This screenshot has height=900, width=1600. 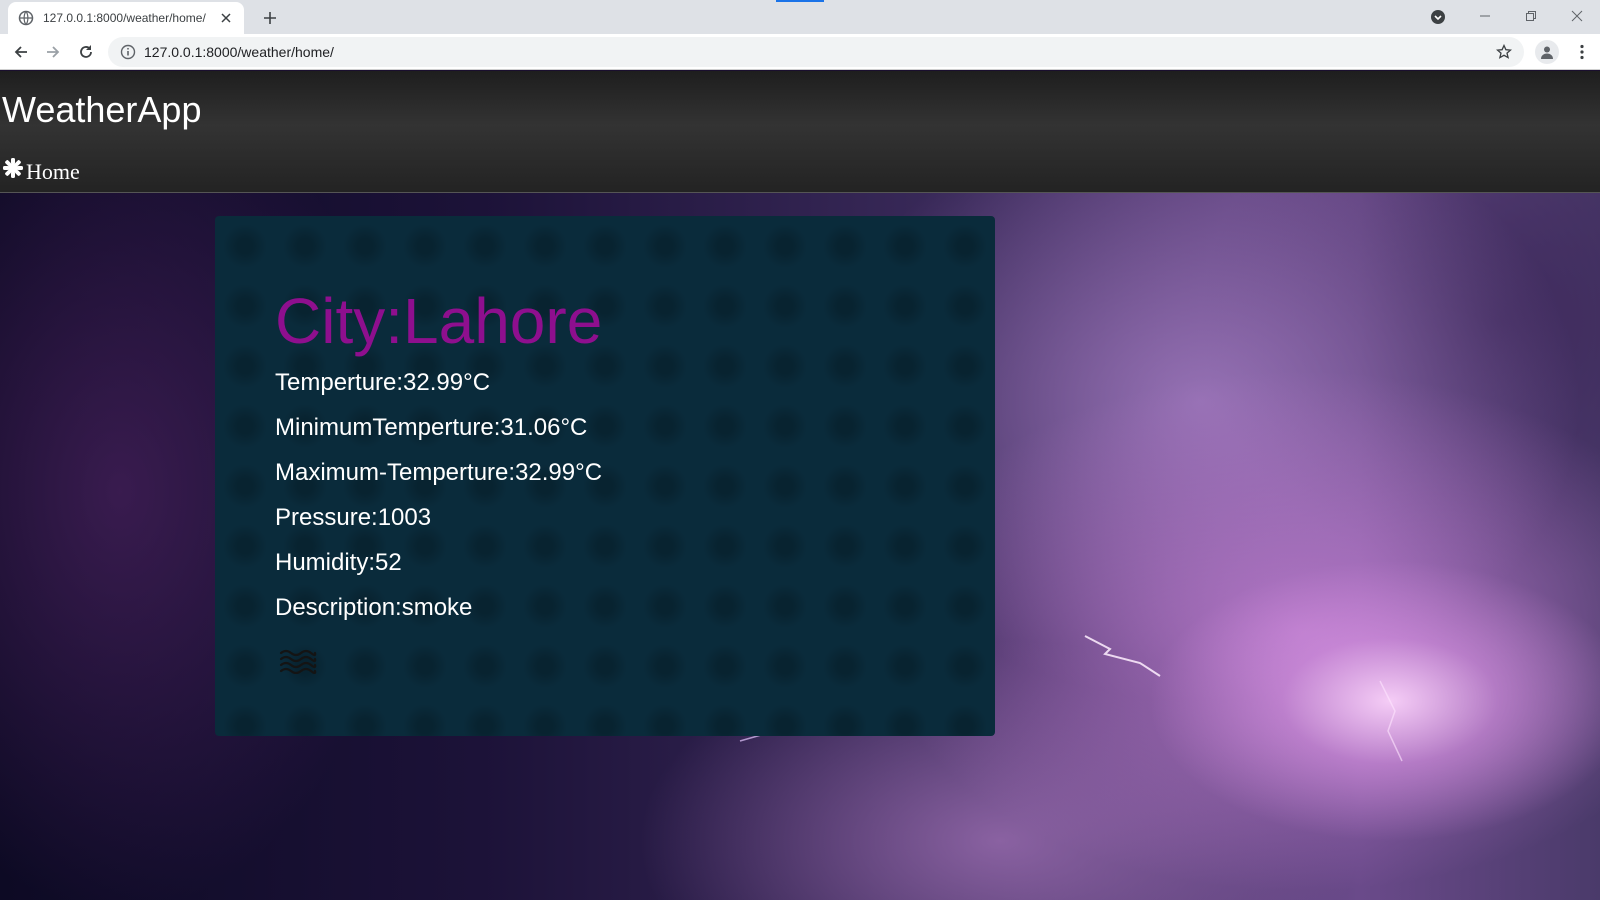 I want to click on nav-home-link: Home, so click(x=41, y=171).